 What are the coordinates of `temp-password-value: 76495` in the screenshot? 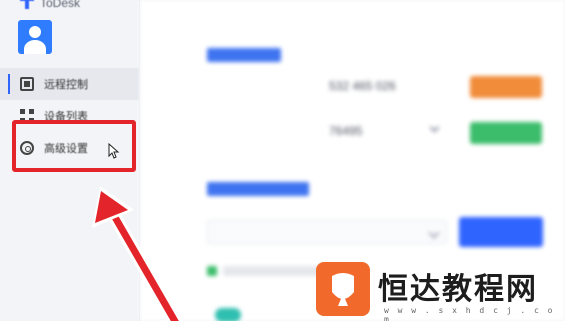 It's located at (346, 131).